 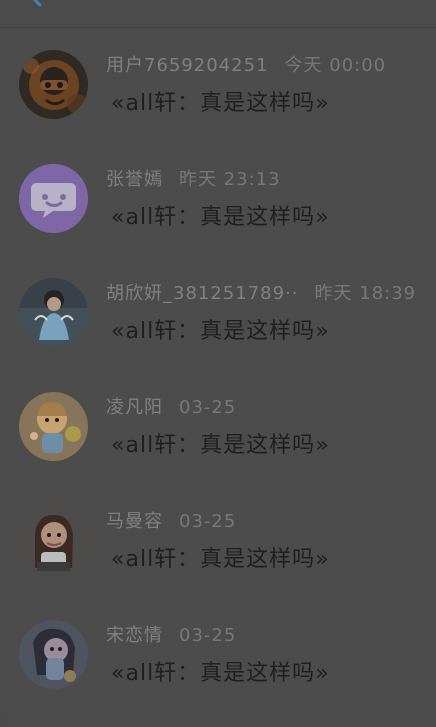 What do you see at coordinates (202, 293) in the screenshot?
I see `sender-name: 胡欣妍_381251789··` at bounding box center [202, 293].